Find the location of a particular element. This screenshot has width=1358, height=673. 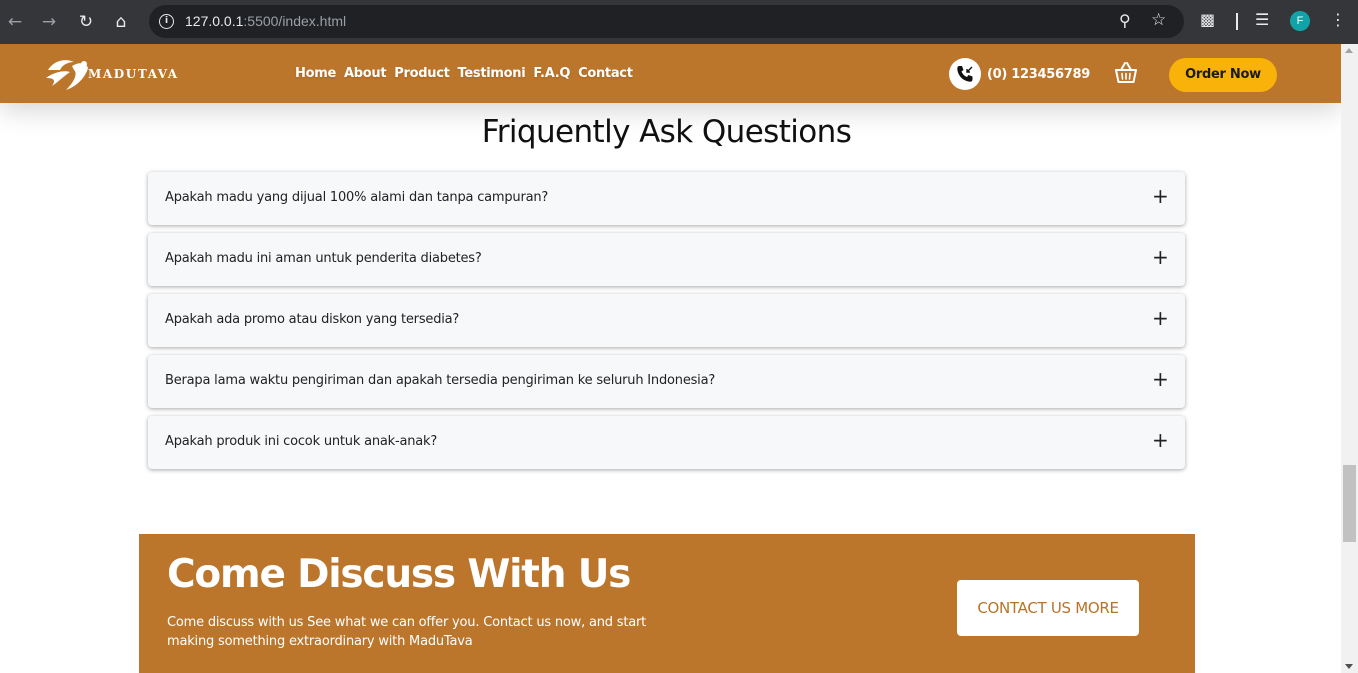

contact-us-more-button: CONTACT US MORE is located at coordinates (1048, 608).